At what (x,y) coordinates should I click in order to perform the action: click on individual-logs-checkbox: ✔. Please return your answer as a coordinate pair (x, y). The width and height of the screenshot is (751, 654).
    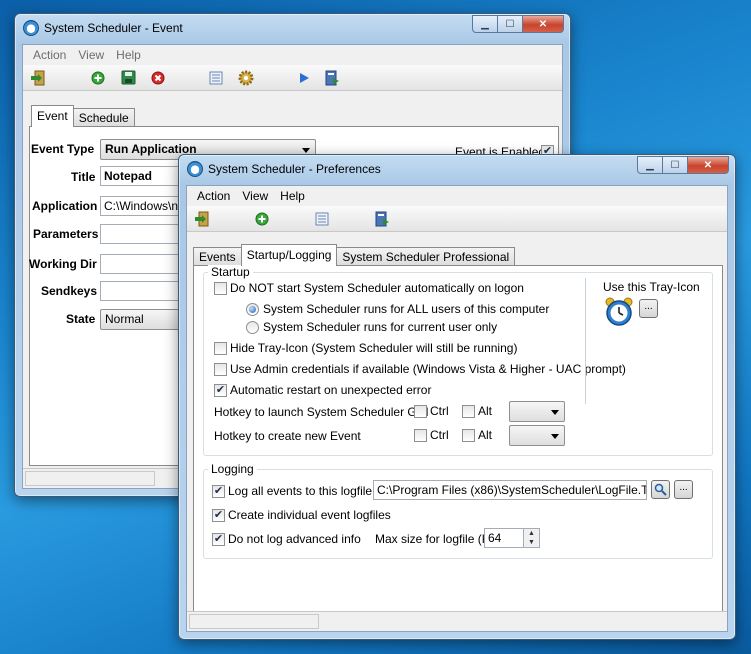
    Looking at the image, I should click on (218, 515).